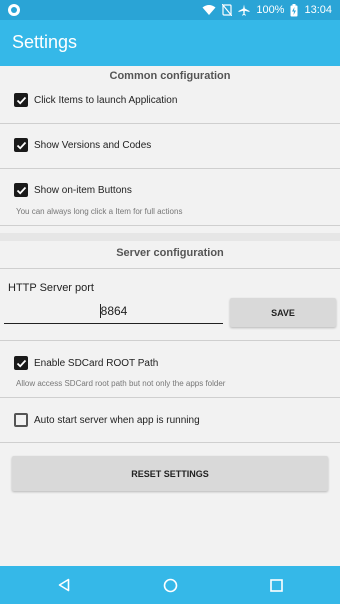 Image resolution: width=340 pixels, height=604 pixels. What do you see at coordinates (170, 253) in the screenshot?
I see `server-config-header: Server configuration` at bounding box center [170, 253].